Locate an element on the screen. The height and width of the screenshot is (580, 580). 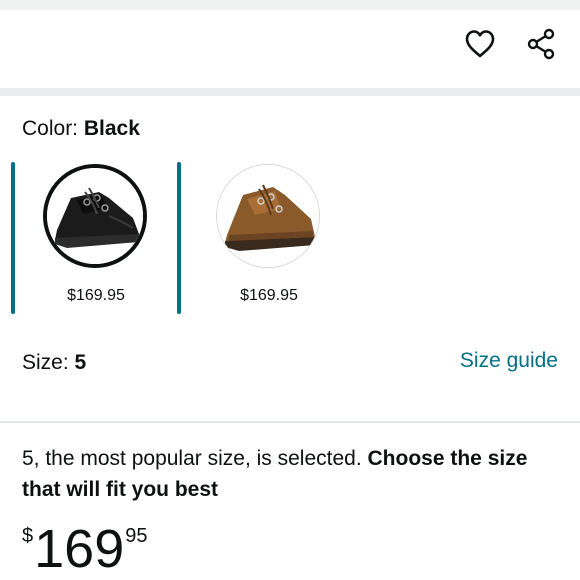
size-label: Size: 5 is located at coordinates (54, 363).